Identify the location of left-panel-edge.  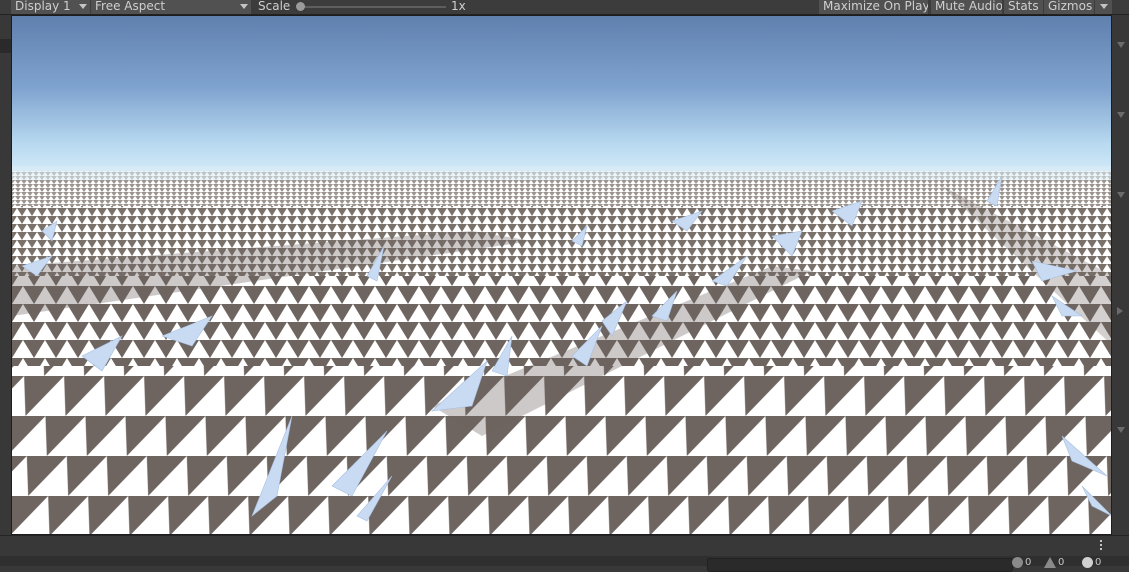
(5, 275).